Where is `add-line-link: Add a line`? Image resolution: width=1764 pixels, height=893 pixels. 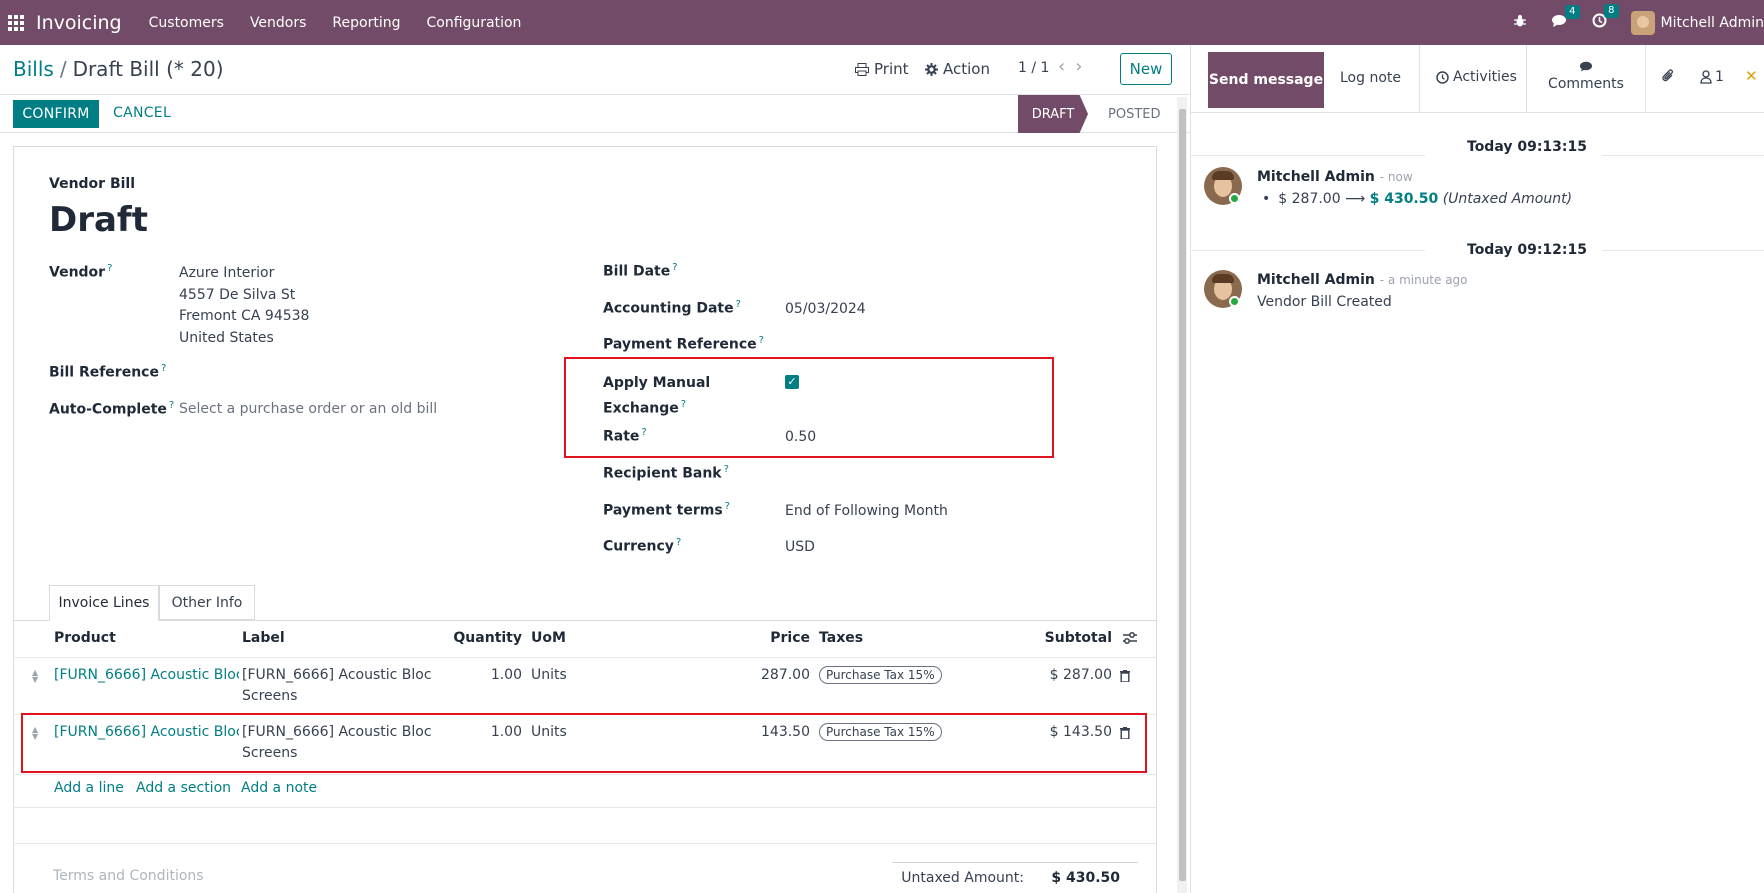
add-line-link: Add a line is located at coordinates (89, 788).